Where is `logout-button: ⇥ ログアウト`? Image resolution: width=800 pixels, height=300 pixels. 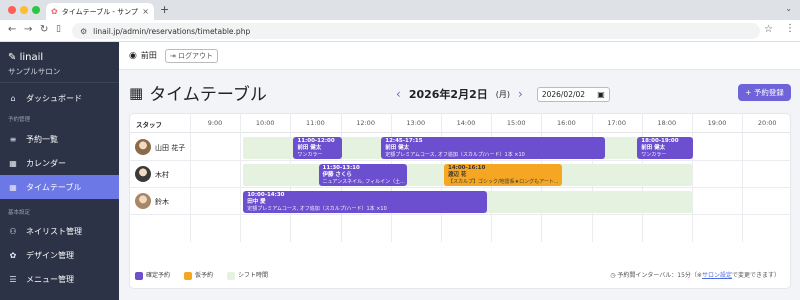 logout-button: ⇥ ログアウト is located at coordinates (191, 55).